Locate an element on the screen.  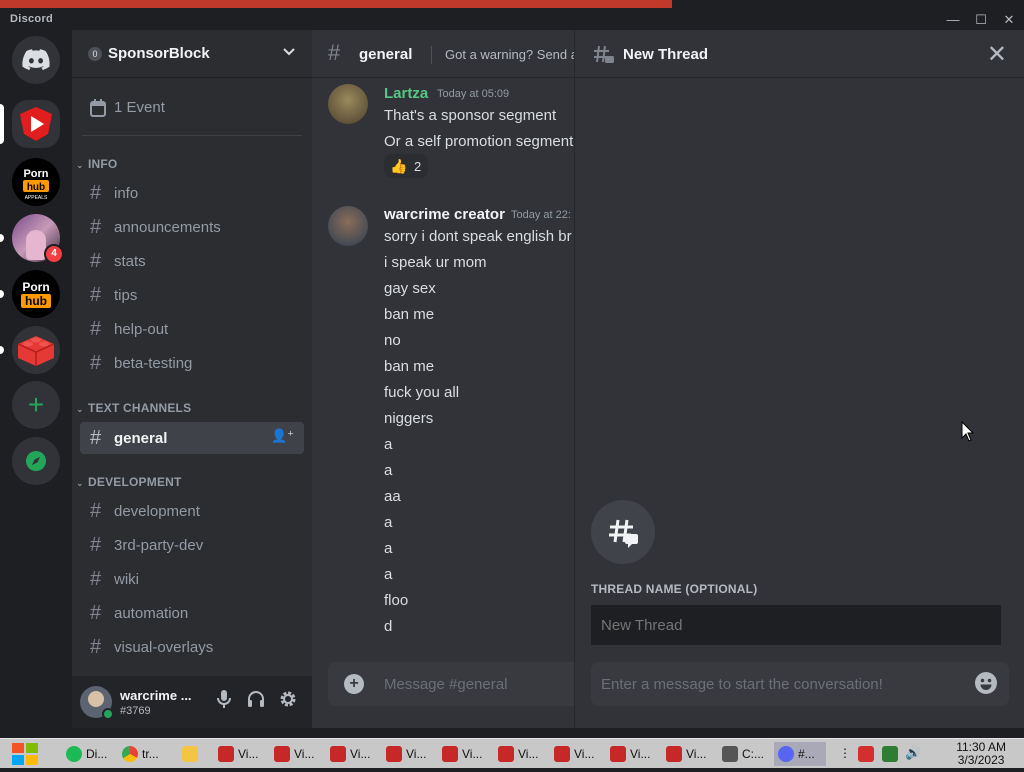
channel-general: # general 👤⁺ is located at coordinates (192, 438).